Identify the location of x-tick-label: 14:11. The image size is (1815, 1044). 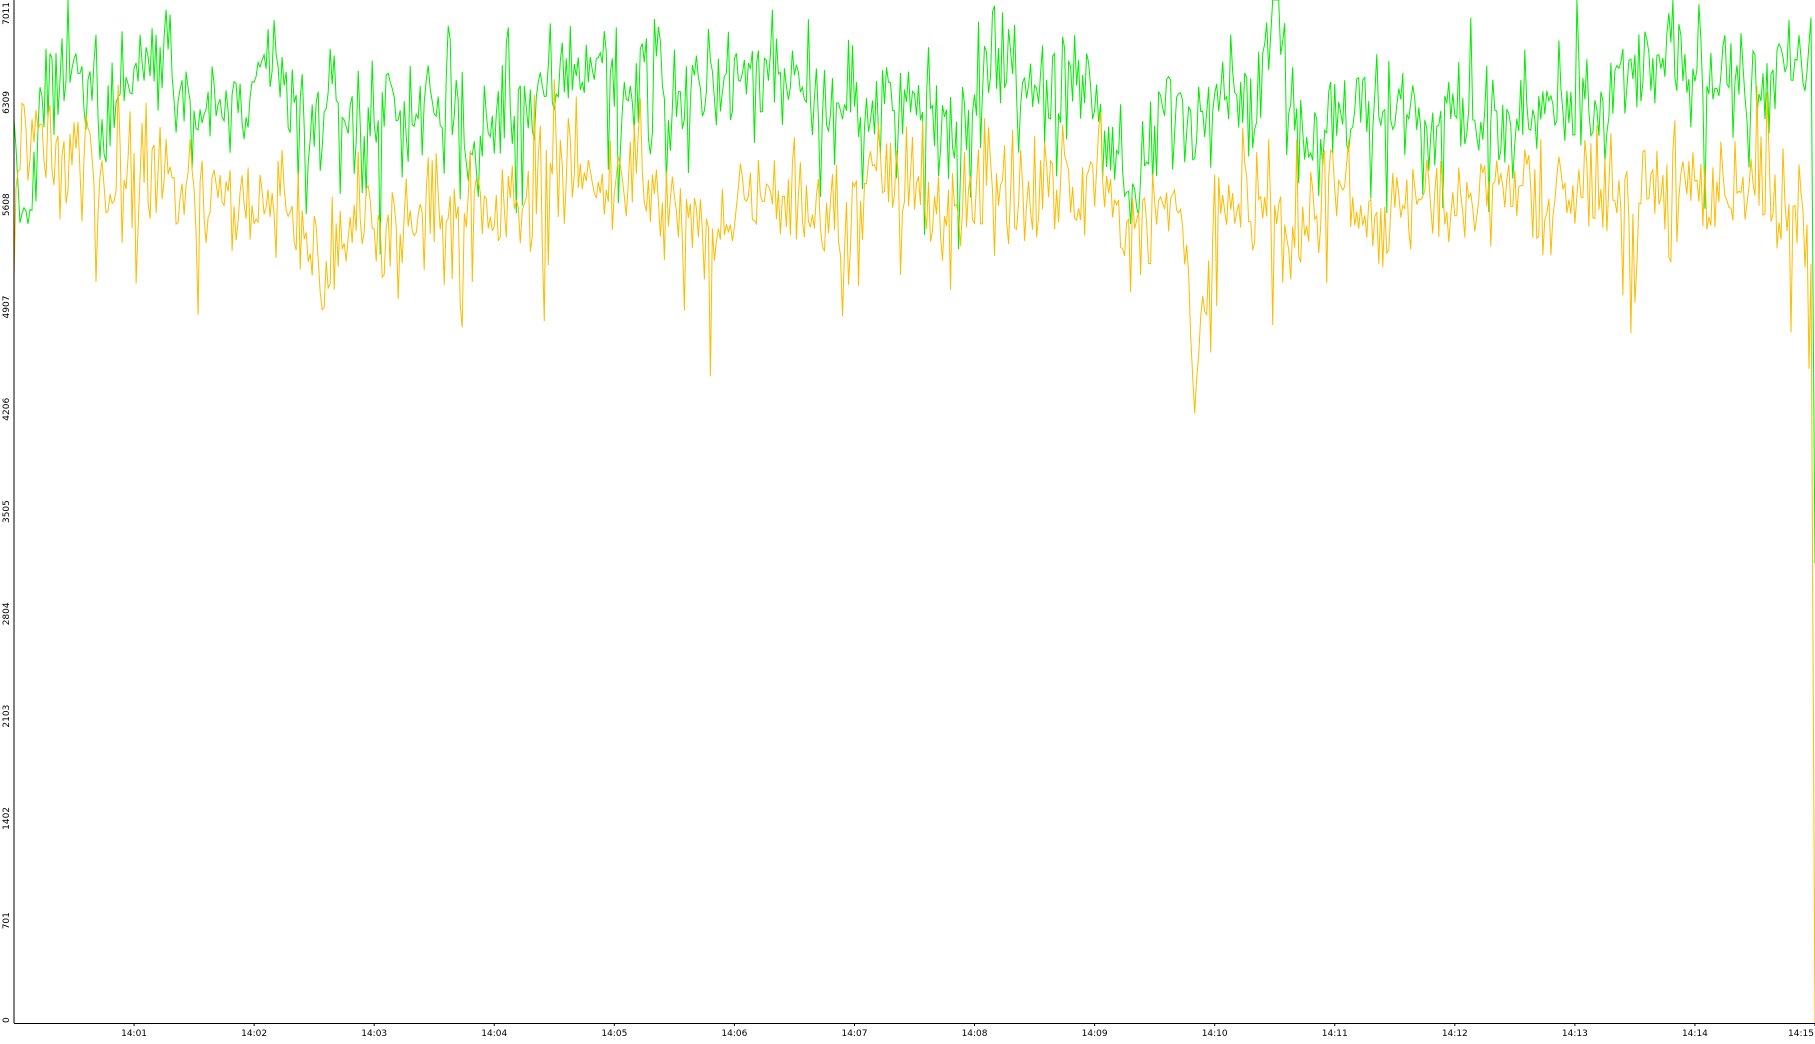
(1335, 1034).